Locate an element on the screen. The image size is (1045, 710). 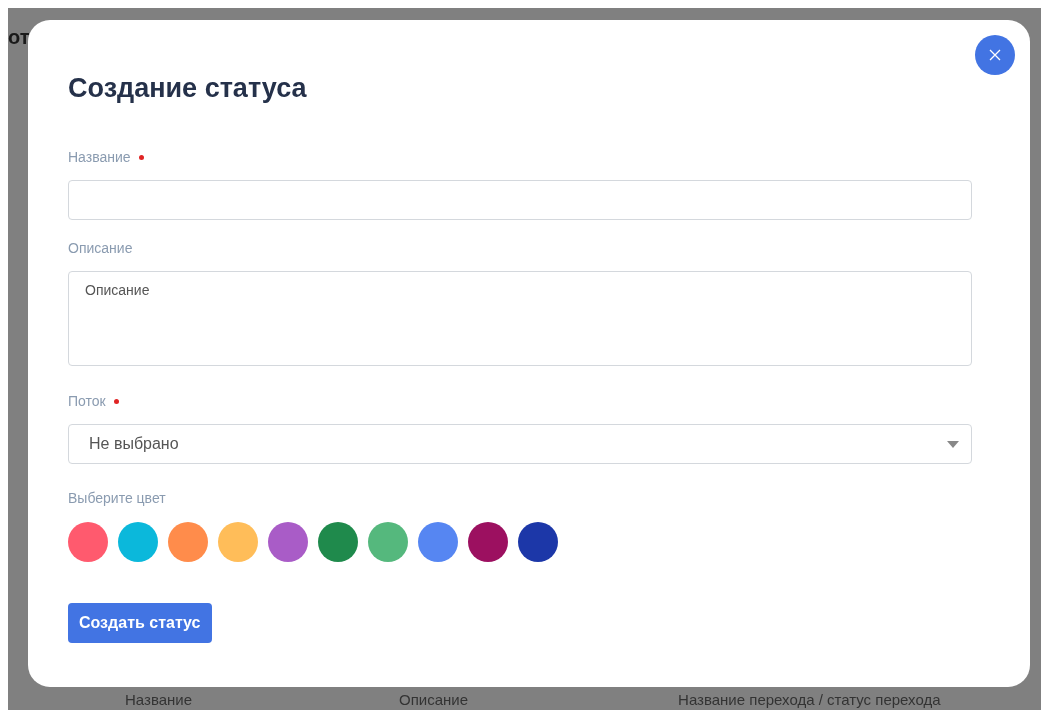
field-label: Название is located at coordinates (99, 157).